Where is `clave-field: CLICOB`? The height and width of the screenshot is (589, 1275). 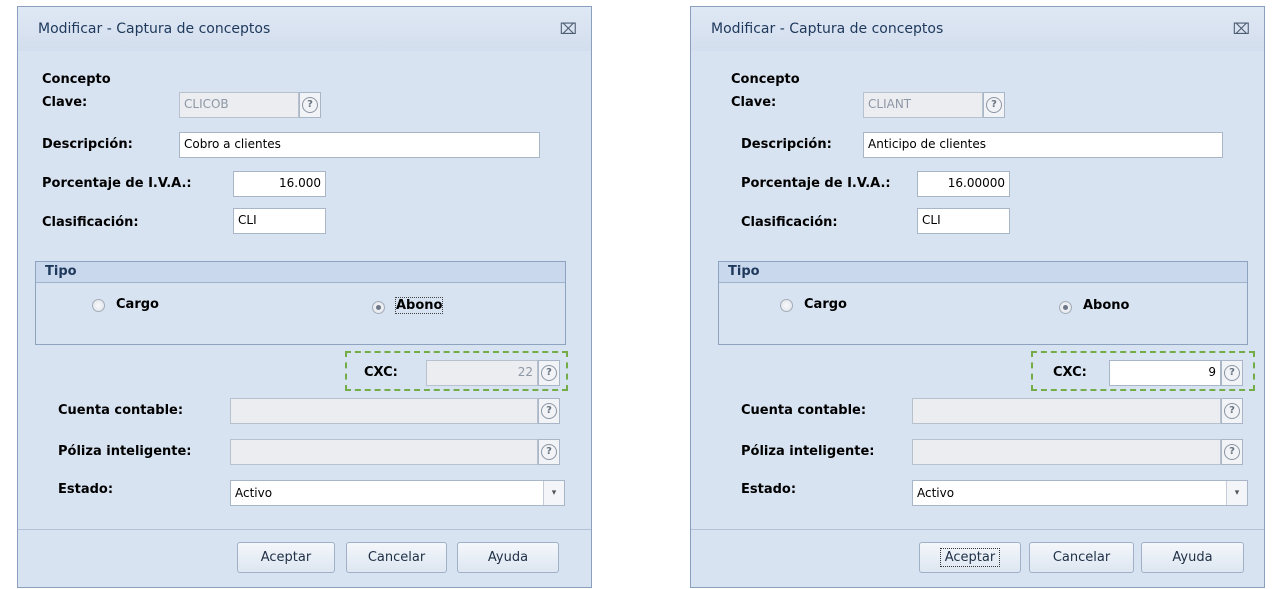 clave-field: CLICOB is located at coordinates (239, 105).